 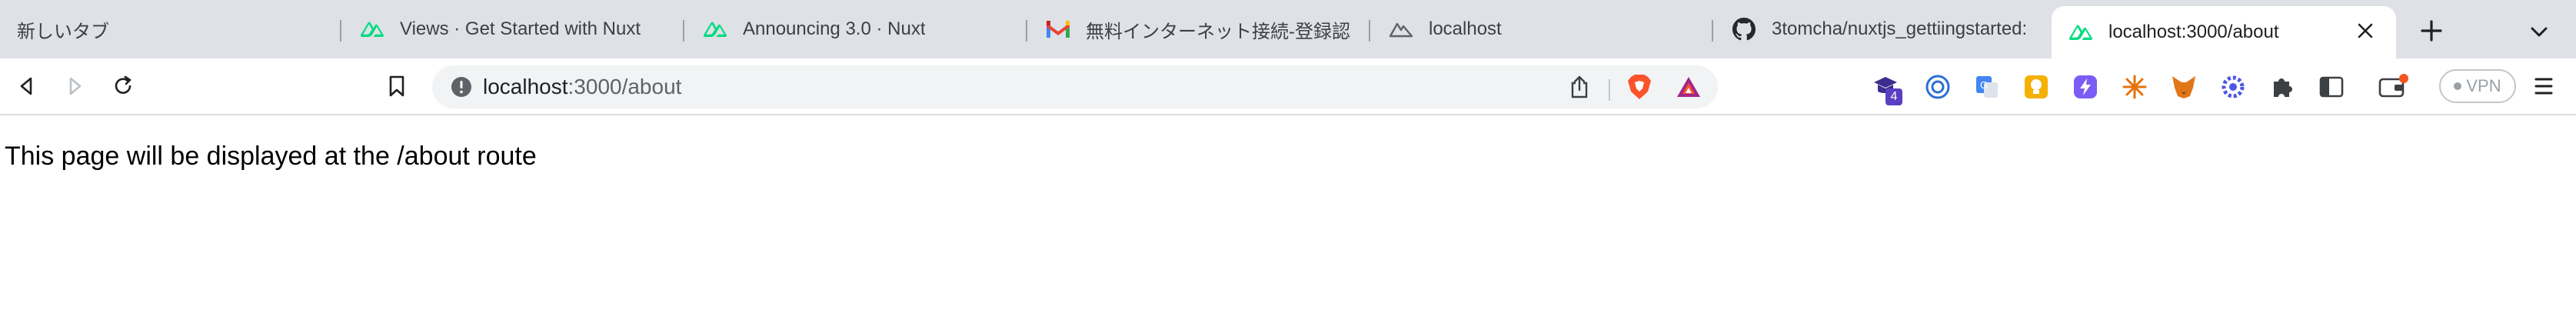 What do you see at coordinates (1075, 86) in the screenshot?
I see `address-bar: localhost:3000/about` at bounding box center [1075, 86].